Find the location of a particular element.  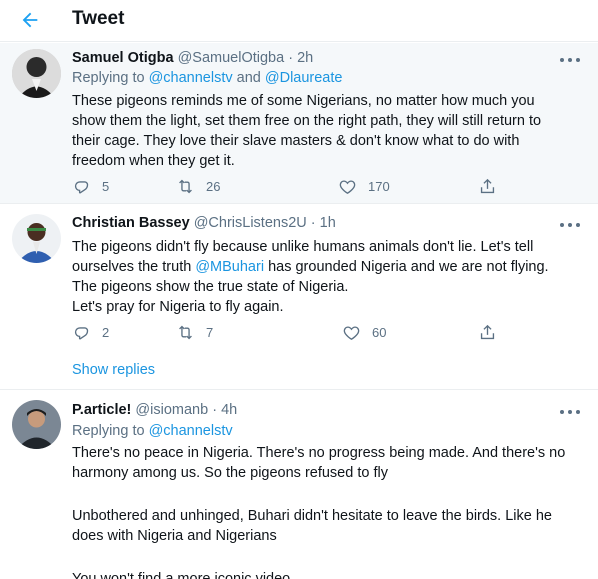

author-name: Christian Bassey is located at coordinates (131, 223).